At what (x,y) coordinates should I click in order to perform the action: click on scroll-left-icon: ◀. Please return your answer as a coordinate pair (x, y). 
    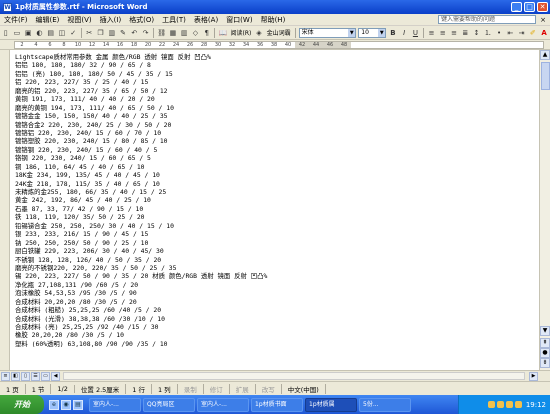
    Looking at the image, I should click on (55, 376).